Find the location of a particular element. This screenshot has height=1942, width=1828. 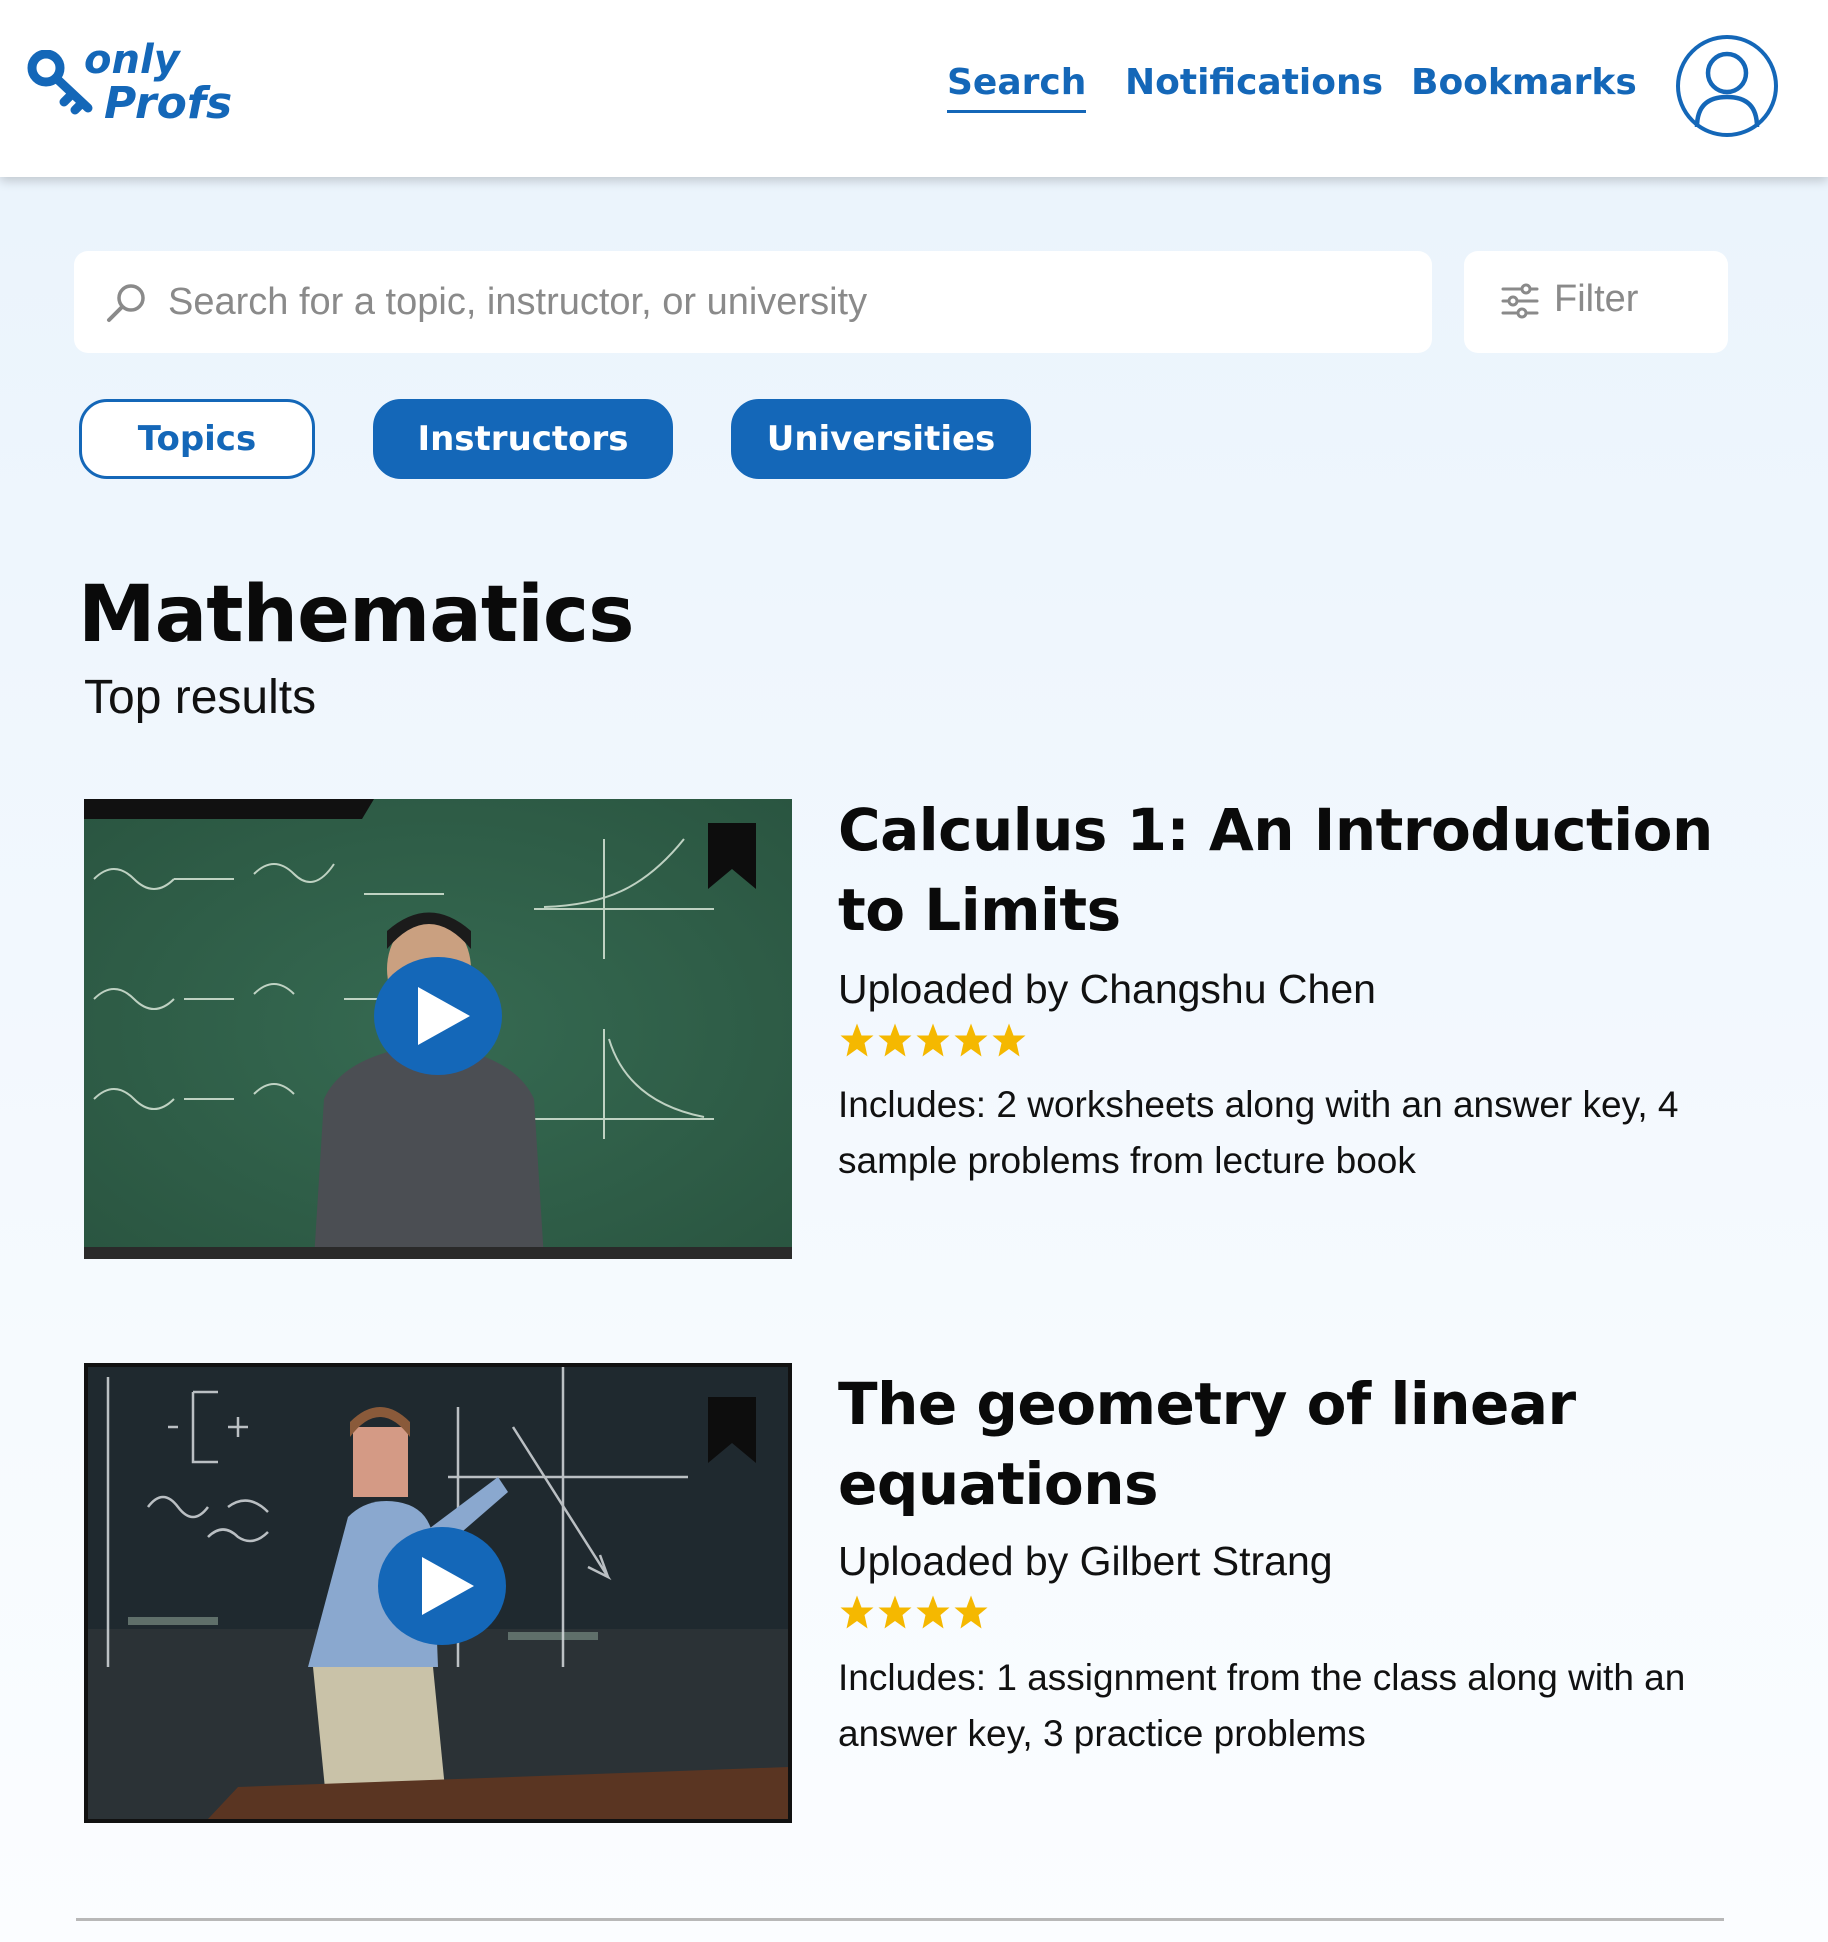

filter-label: Filter is located at coordinates (1596, 299).